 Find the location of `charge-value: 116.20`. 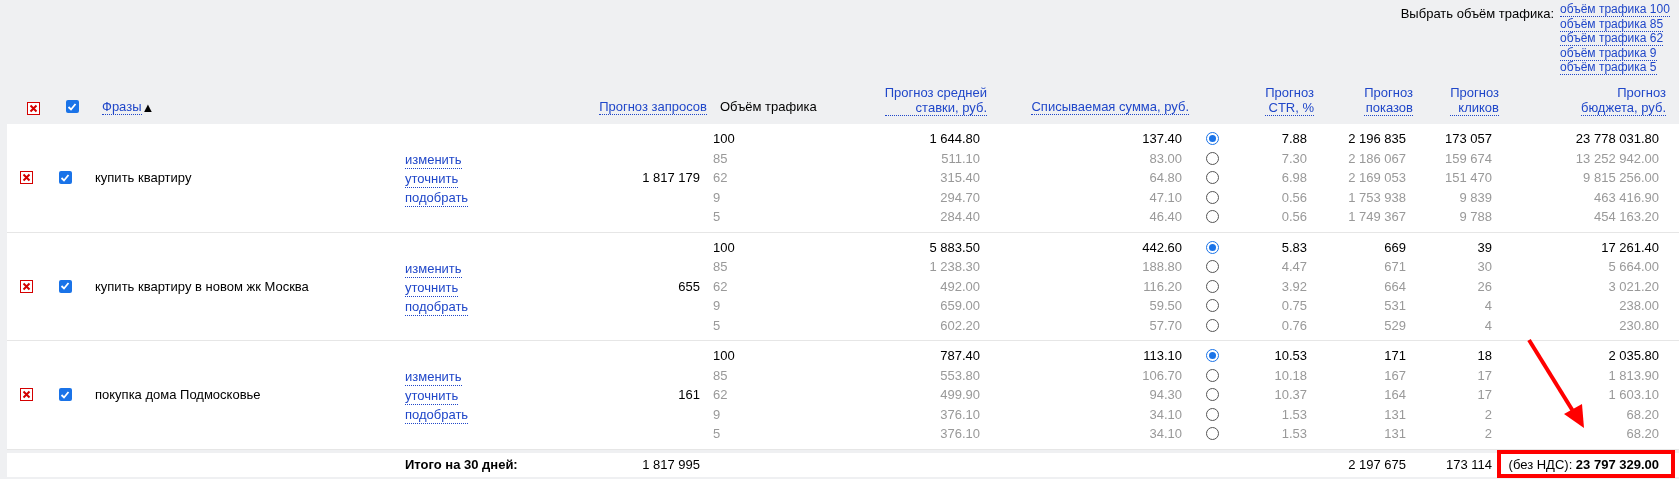

charge-value: 116.20 is located at coordinates (1162, 286).